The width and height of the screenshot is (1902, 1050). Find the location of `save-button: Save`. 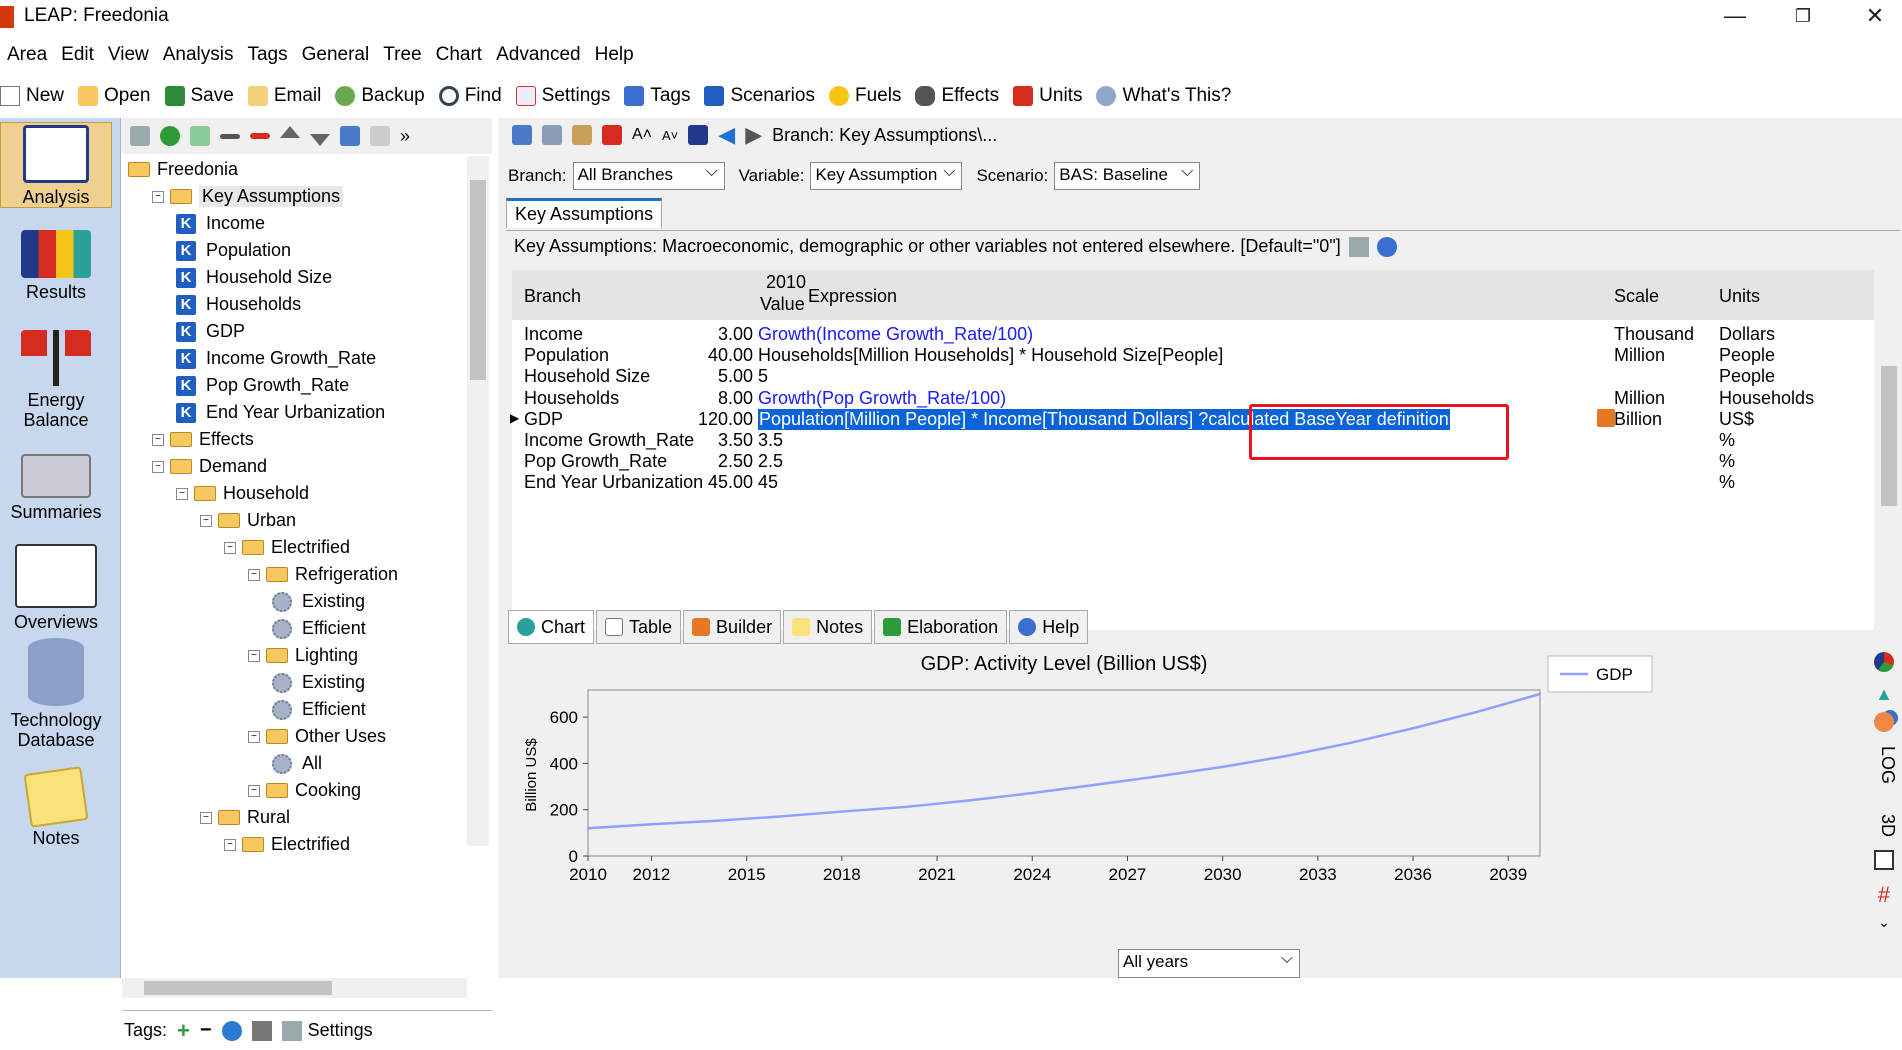

save-button: Save is located at coordinates (199, 96).